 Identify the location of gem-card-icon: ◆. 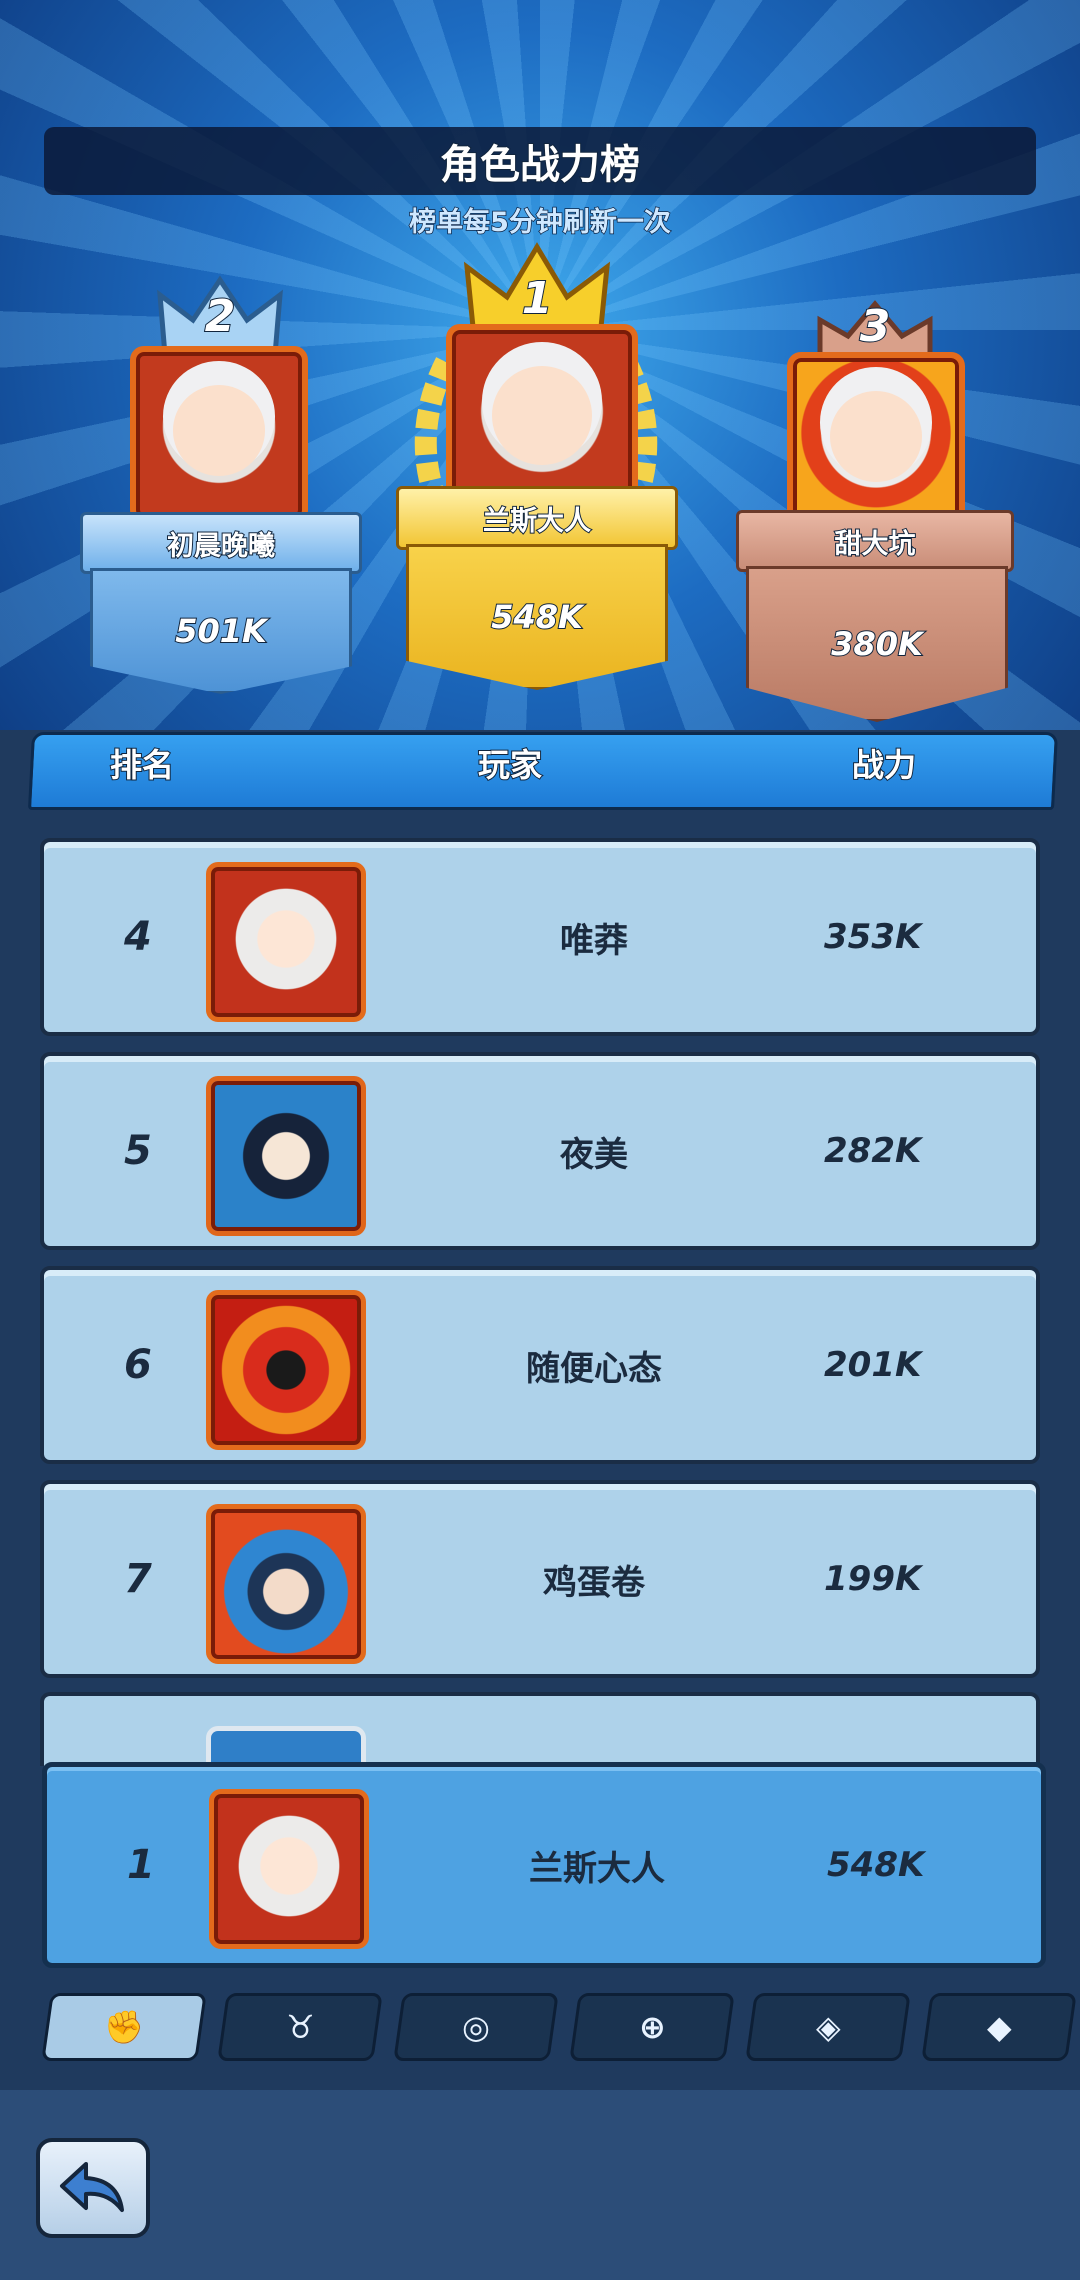
(999, 2027).